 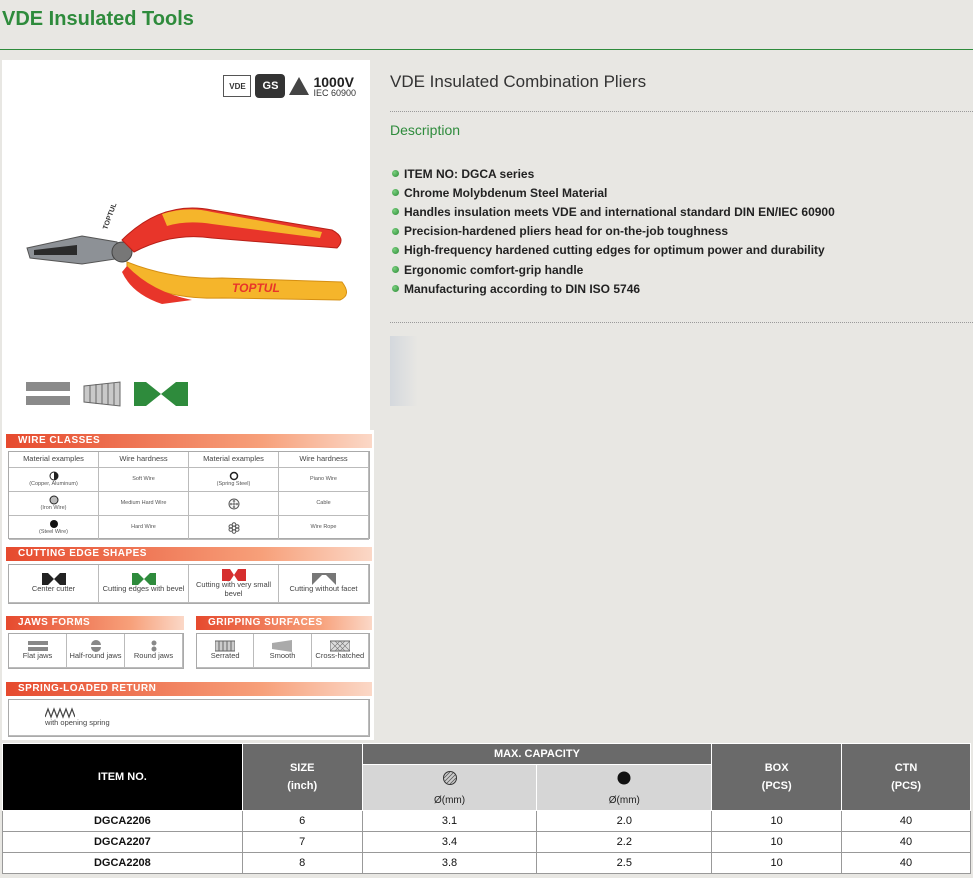 What do you see at coordinates (906, 786) in the screenshot?
I see `ctn-header-unit: (PCS)` at bounding box center [906, 786].